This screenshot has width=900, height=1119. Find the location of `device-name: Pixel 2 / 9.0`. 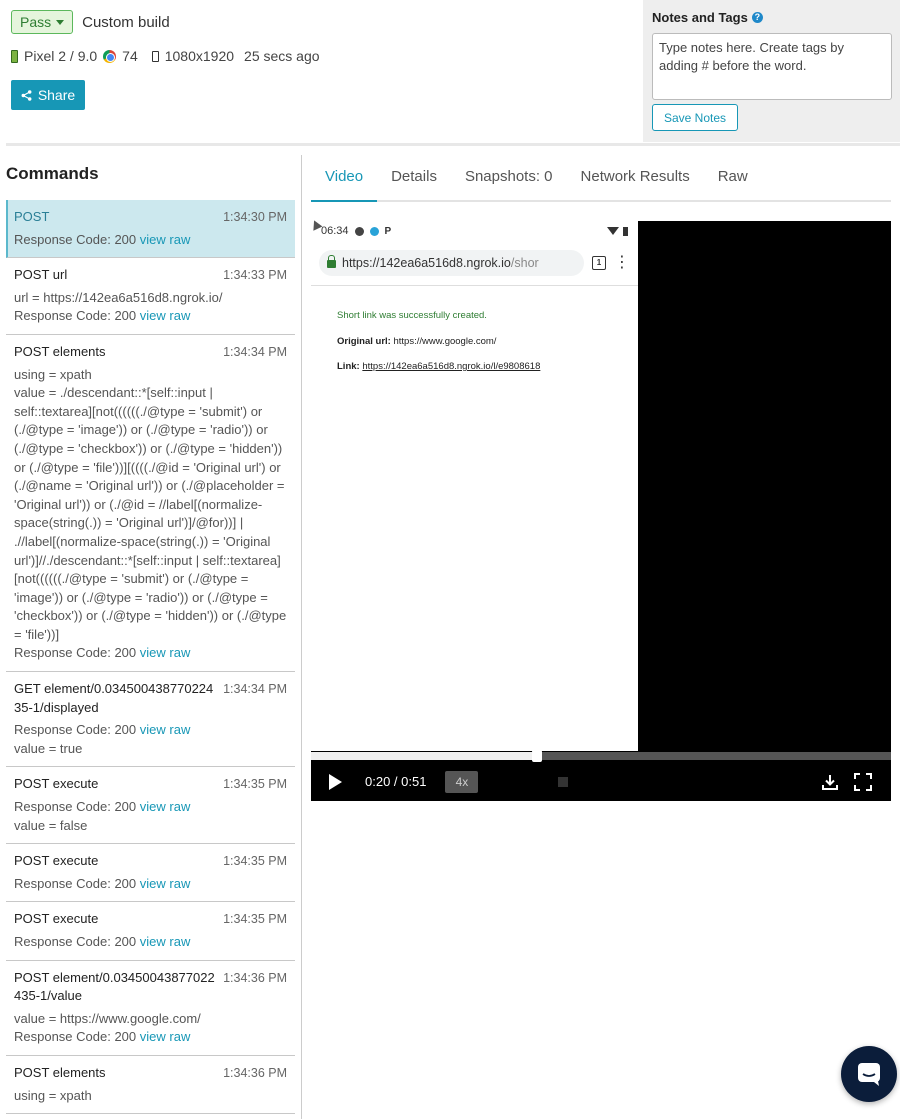

device-name: Pixel 2 / 9.0 is located at coordinates (61, 56).